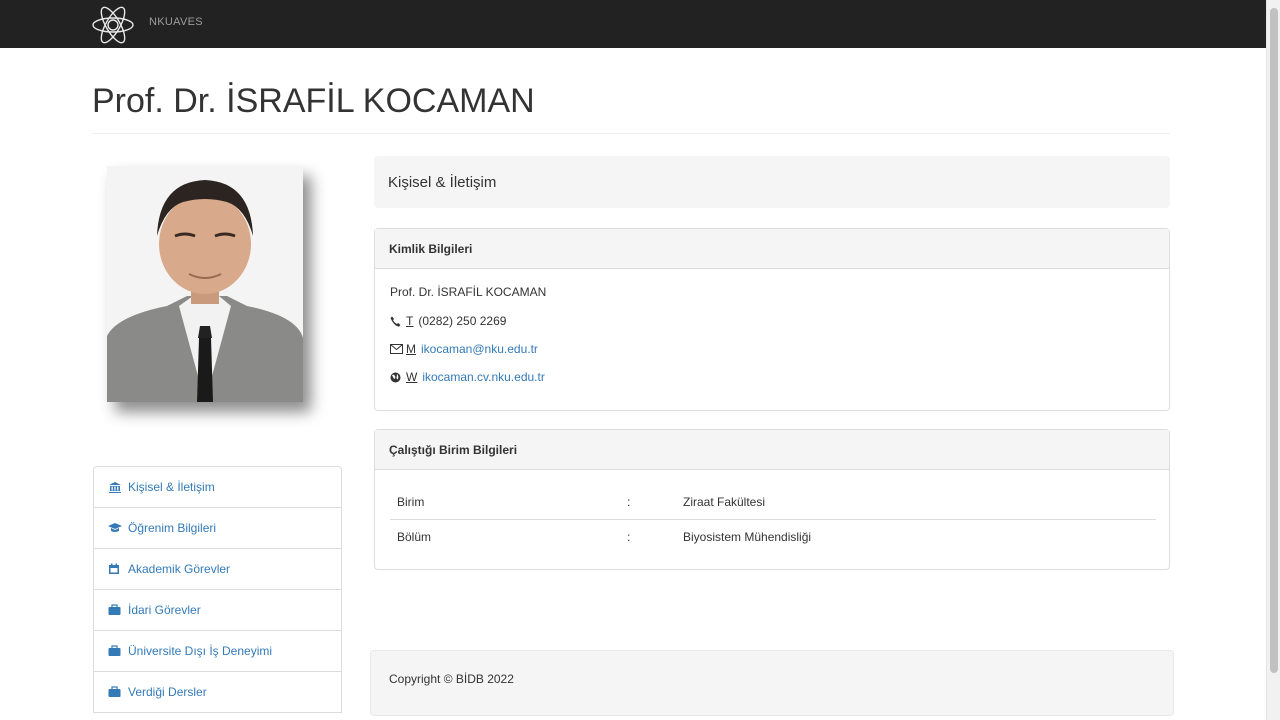  I want to click on identity-name-text: Prof. Dr. İSRAFİL KOCAMAN, so click(468, 292).